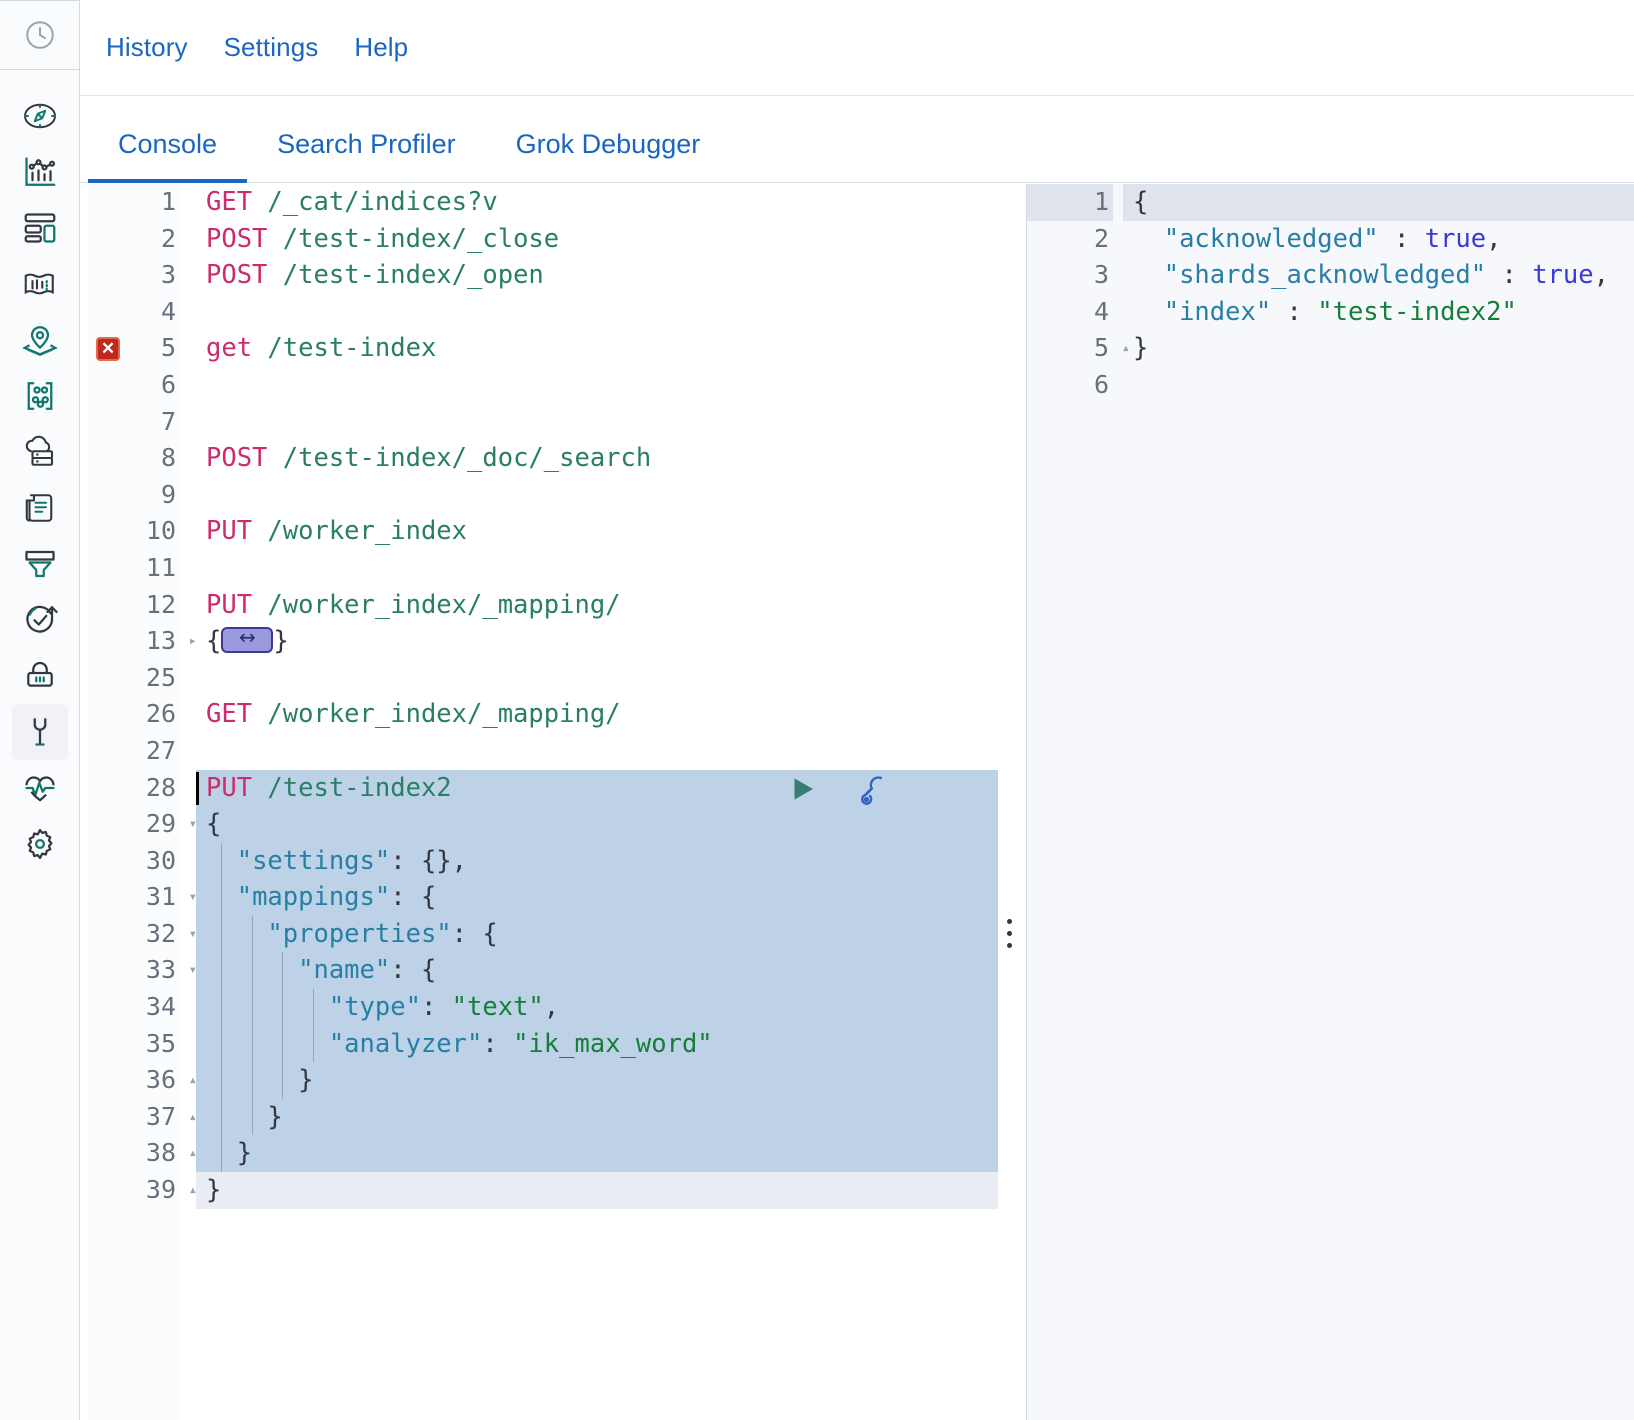 This screenshot has height=1420, width=1634. I want to click on gutter-line-8: 8, so click(134, 458).